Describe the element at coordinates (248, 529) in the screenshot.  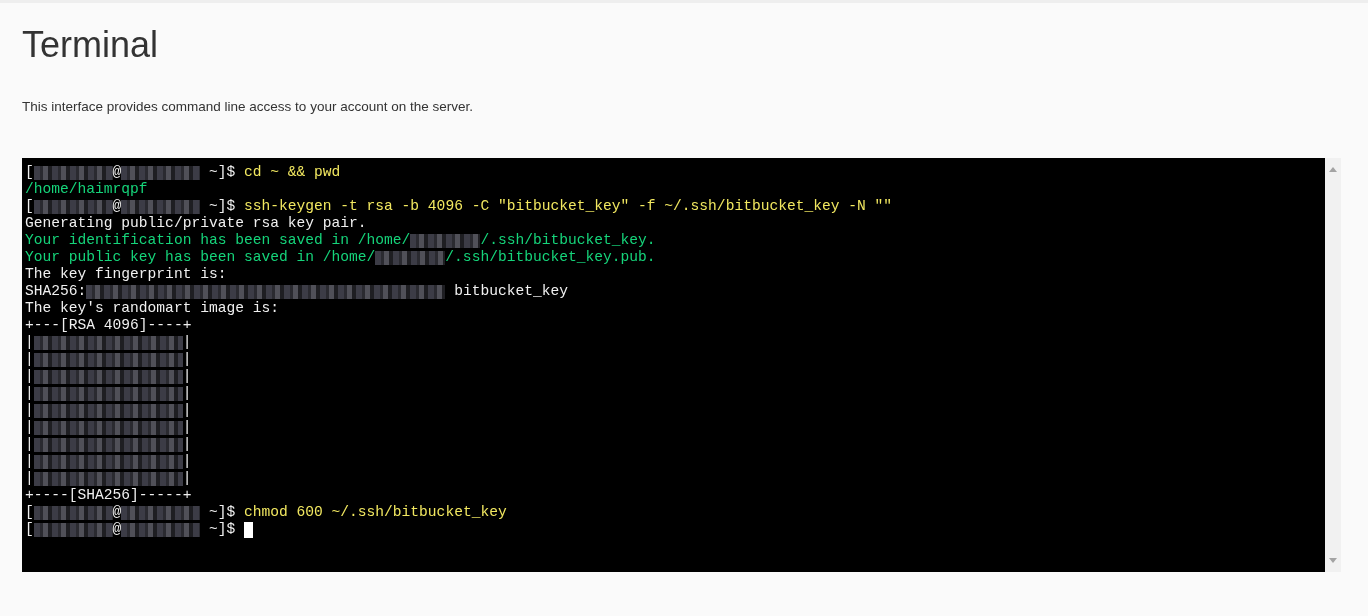
I see `cursor` at that location.